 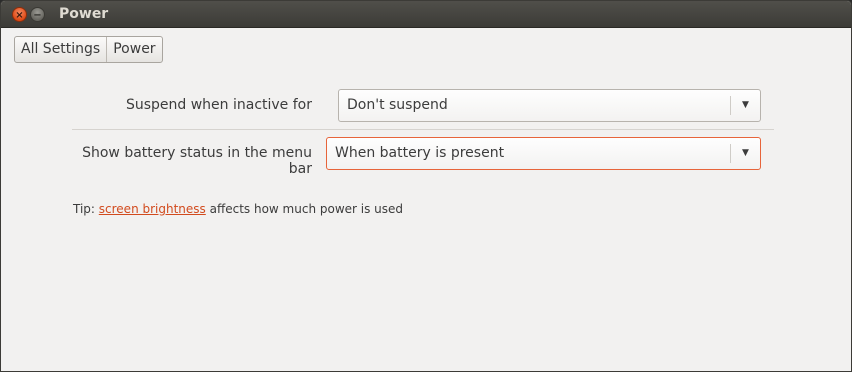 I want to click on close-icon: ×, so click(x=19, y=14).